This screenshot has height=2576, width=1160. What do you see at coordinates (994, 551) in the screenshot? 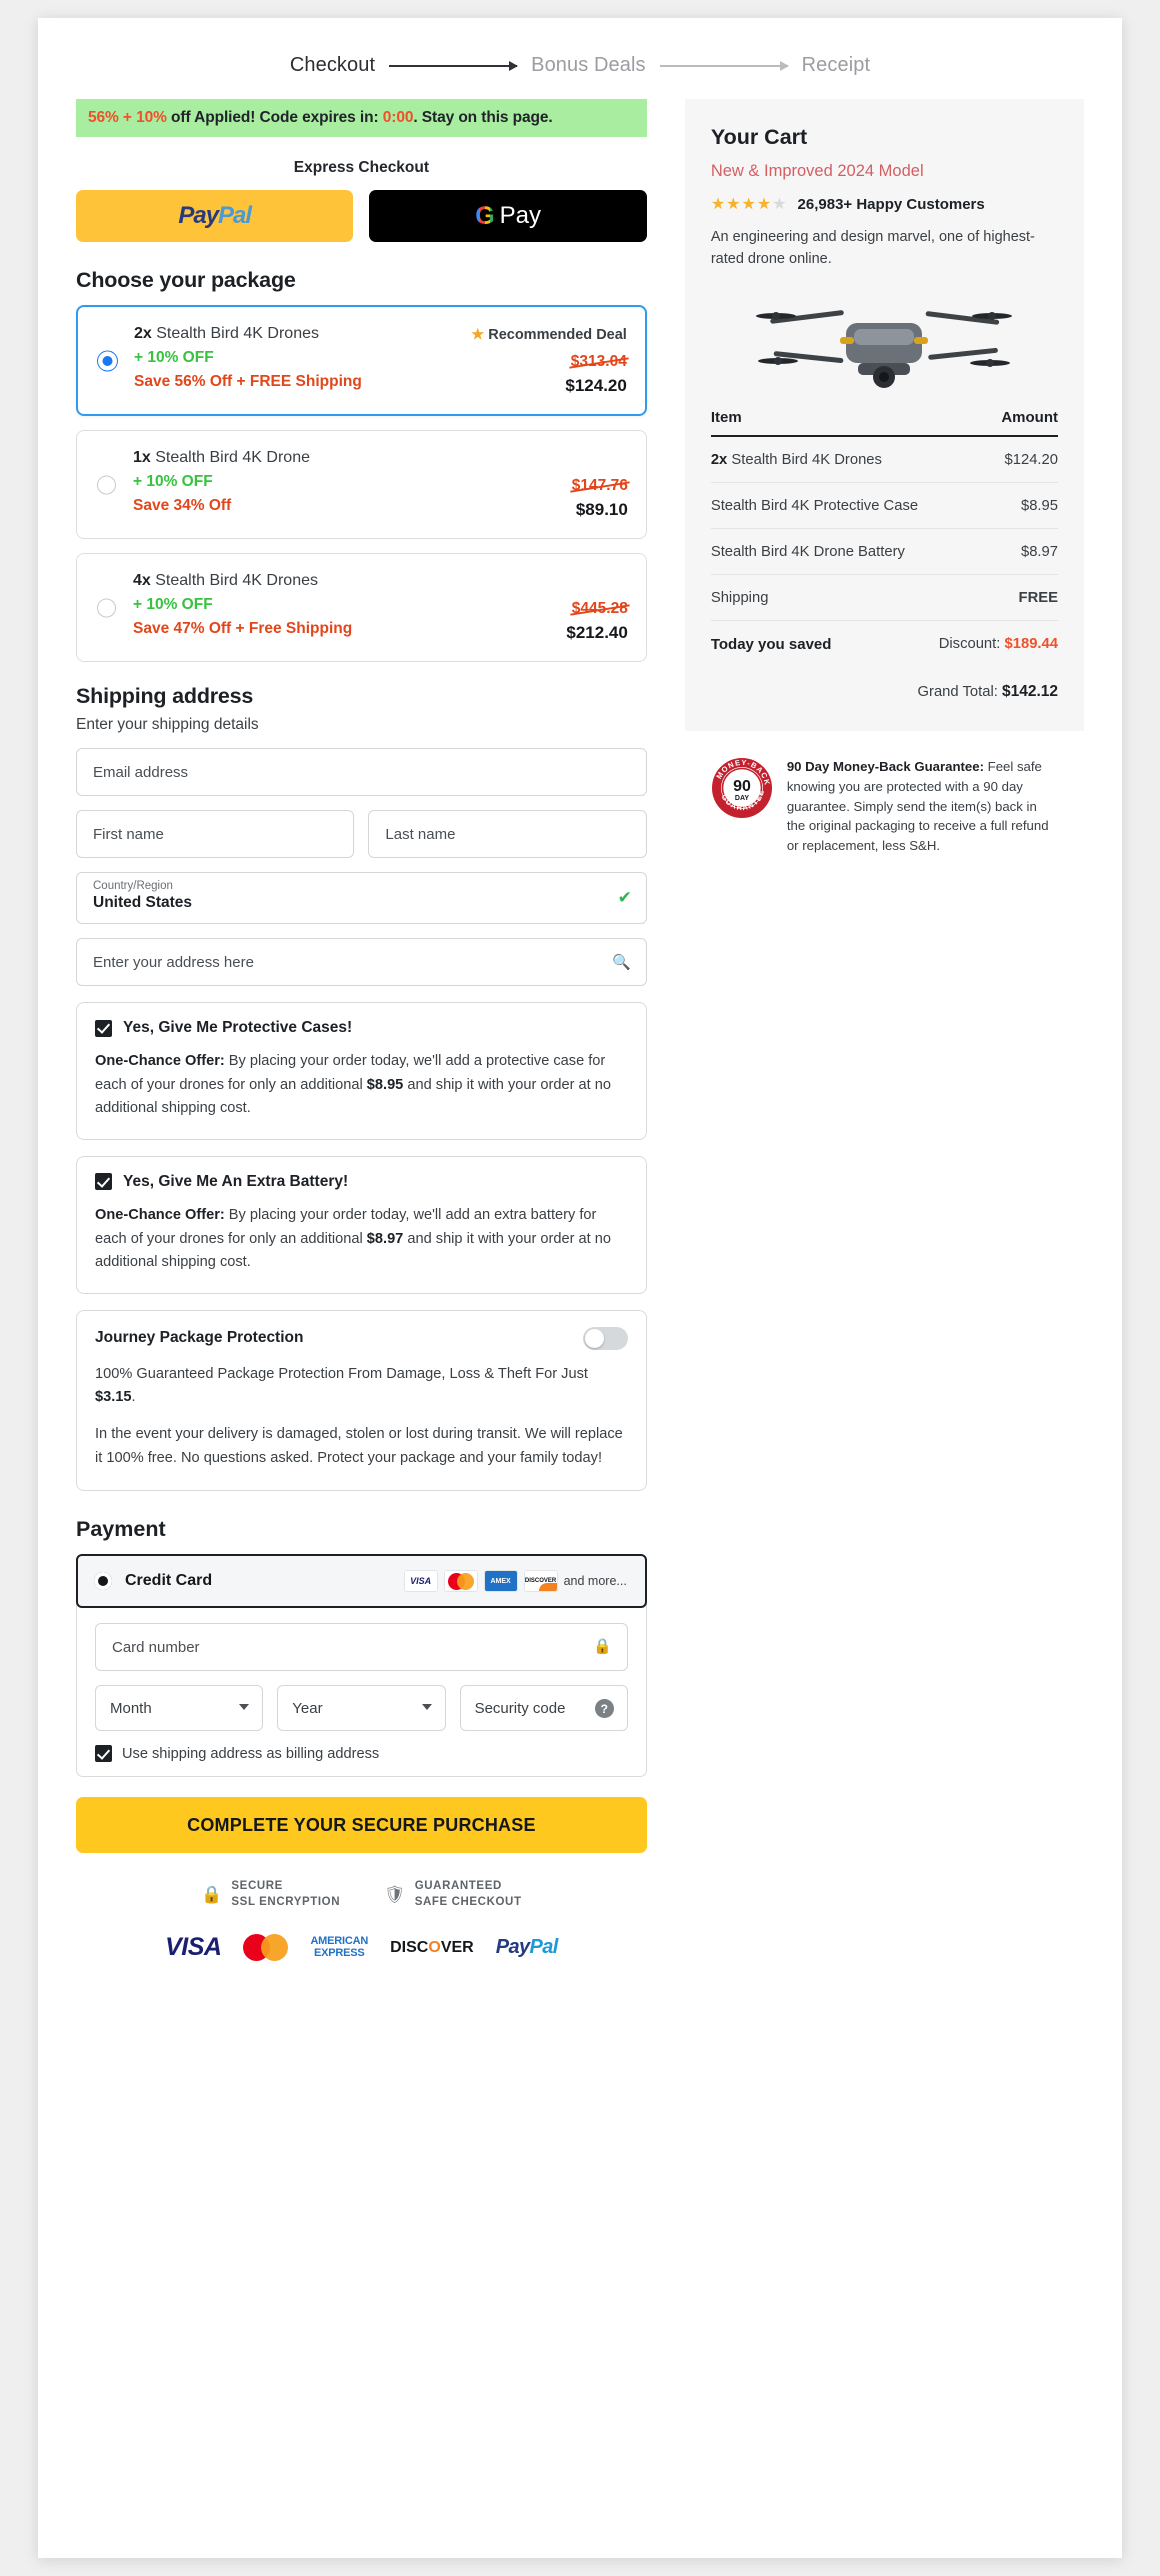
I see `cart-row-amount-2: $8.97` at bounding box center [994, 551].